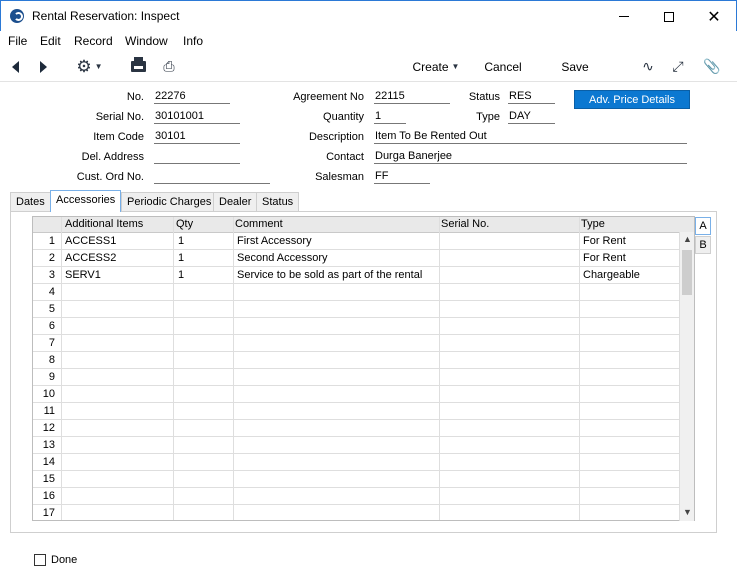  Describe the element at coordinates (412, 97) in the screenshot. I see `agreement-no-field: 22115` at that location.